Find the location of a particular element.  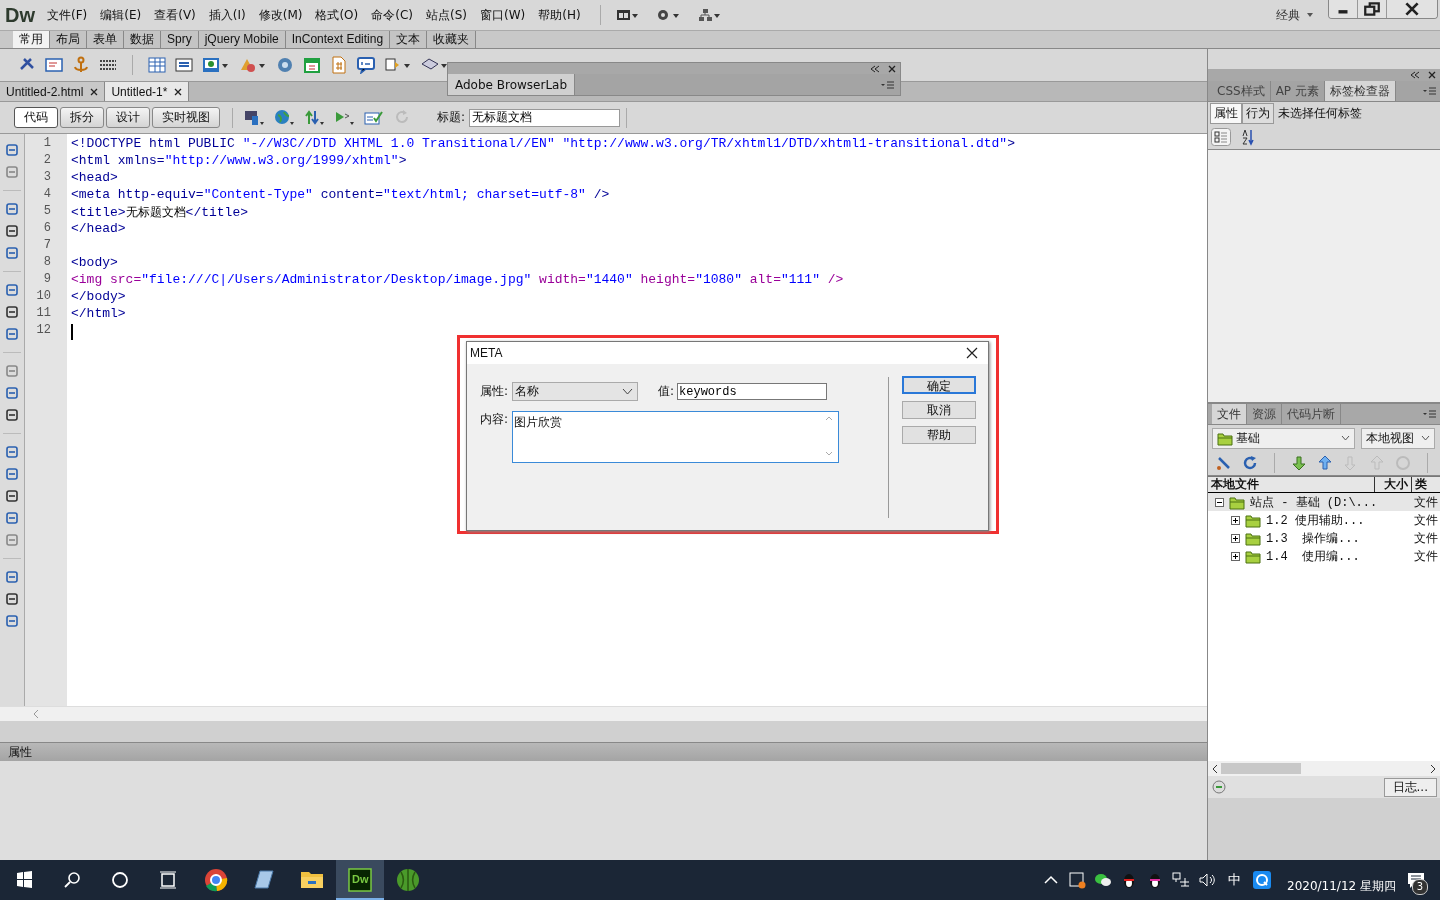

content-field: 图片欣赏 is located at coordinates (675, 437).